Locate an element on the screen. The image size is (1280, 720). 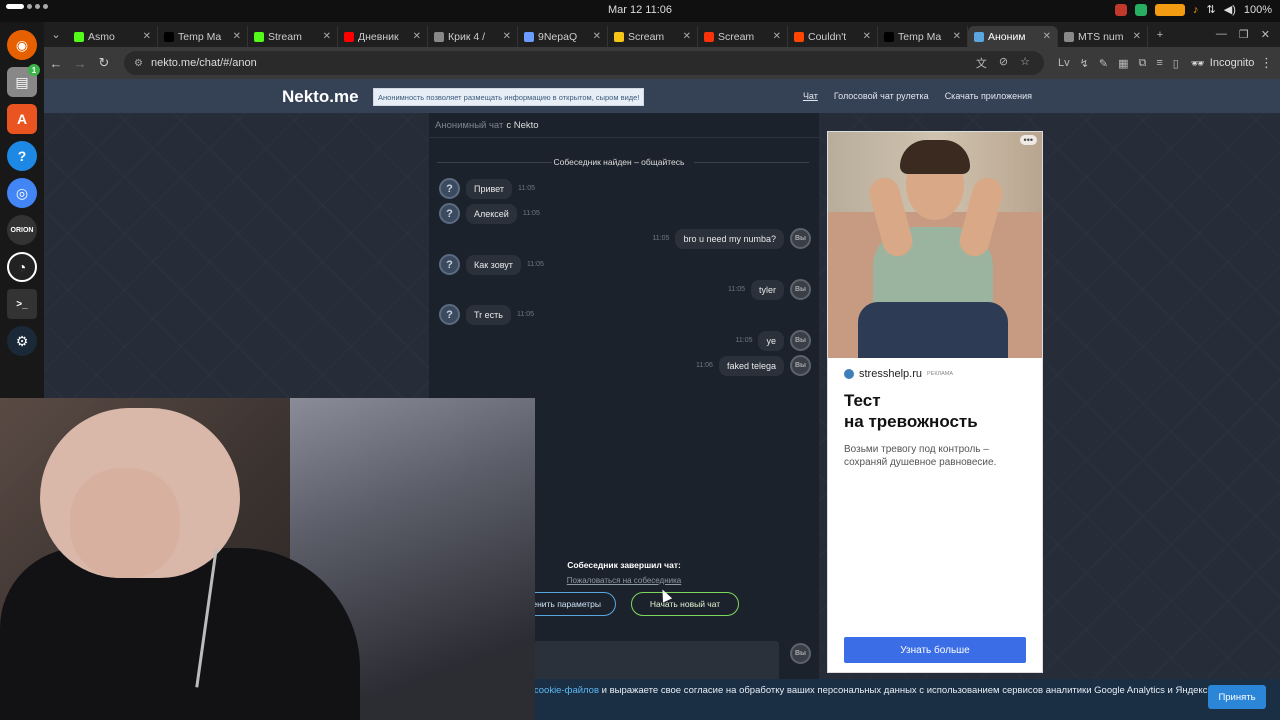
help-icon: ? is located at coordinates (22, 156).